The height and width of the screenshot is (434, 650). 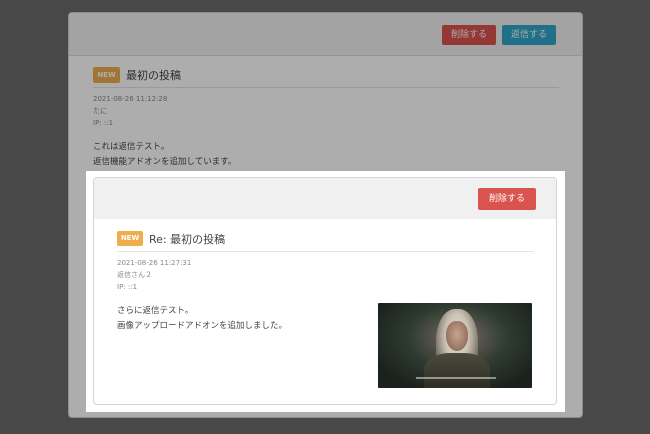 I want to click on photo-subtitle-line, so click(x=456, y=378).